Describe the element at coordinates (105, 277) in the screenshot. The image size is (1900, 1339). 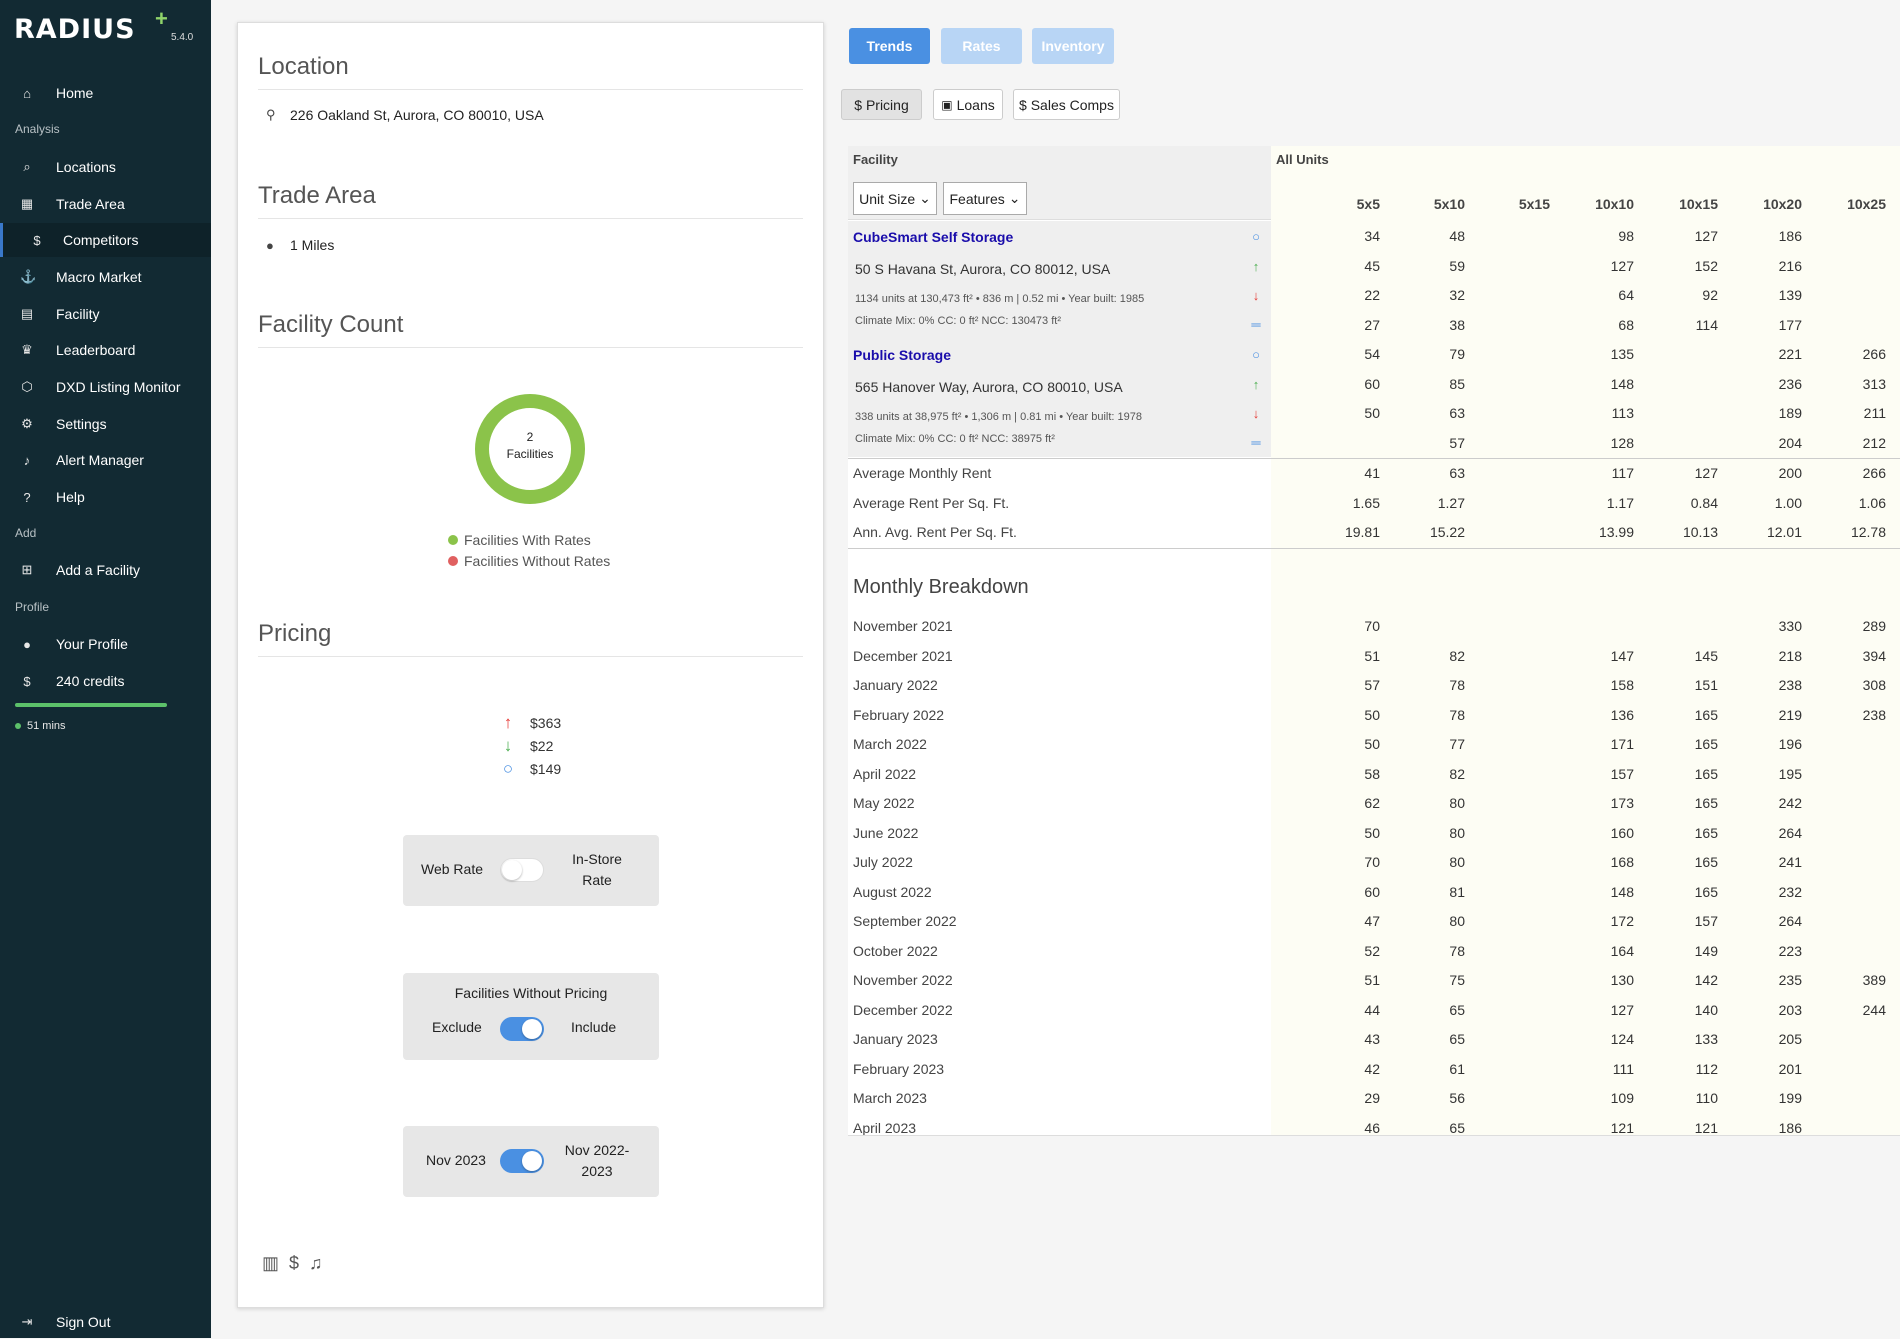
I see `sidebar-item-macro-market: ⚓ Macro Market` at that location.